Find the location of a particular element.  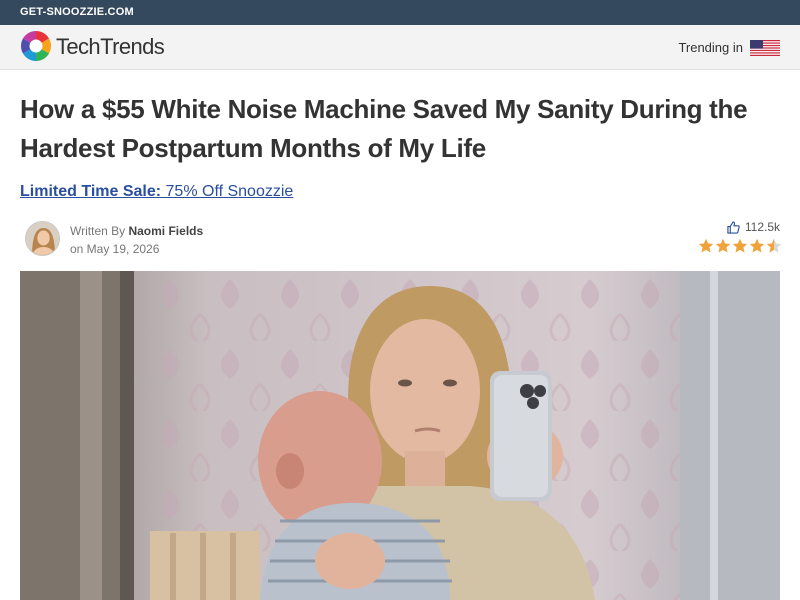

half-star-icon is located at coordinates (774, 245).